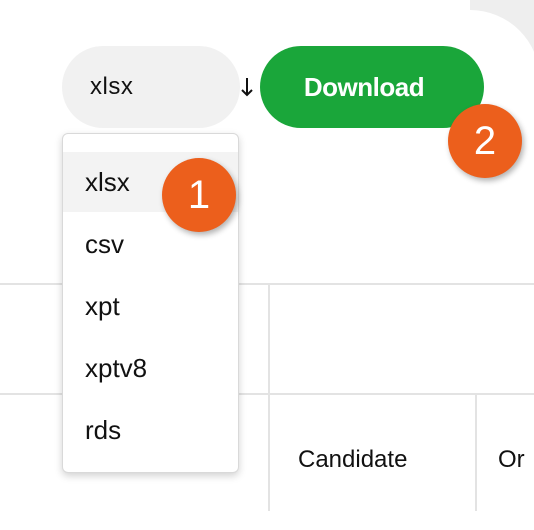 This screenshot has width=534, height=530. What do you see at coordinates (372, 87) in the screenshot?
I see `download-button: Download` at bounding box center [372, 87].